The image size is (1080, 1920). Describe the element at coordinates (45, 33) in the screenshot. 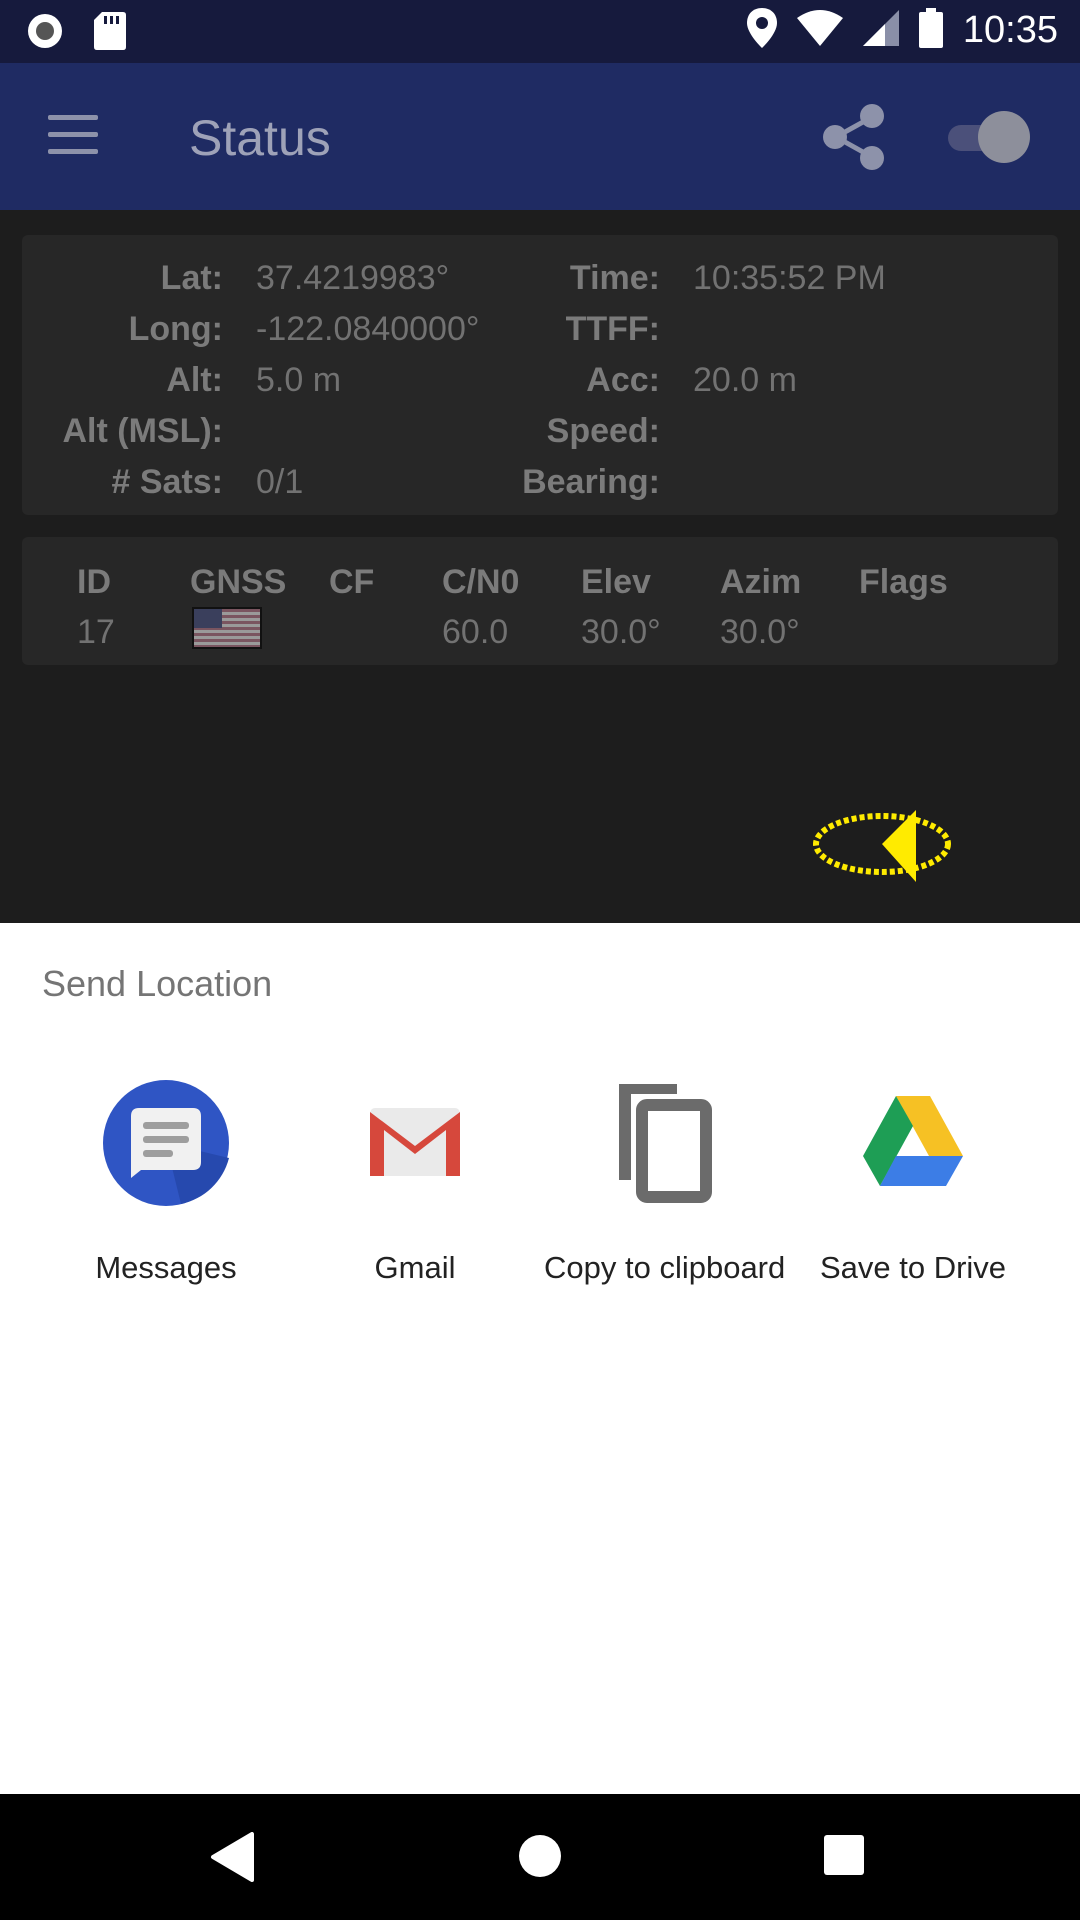

I see `record-icon` at that location.